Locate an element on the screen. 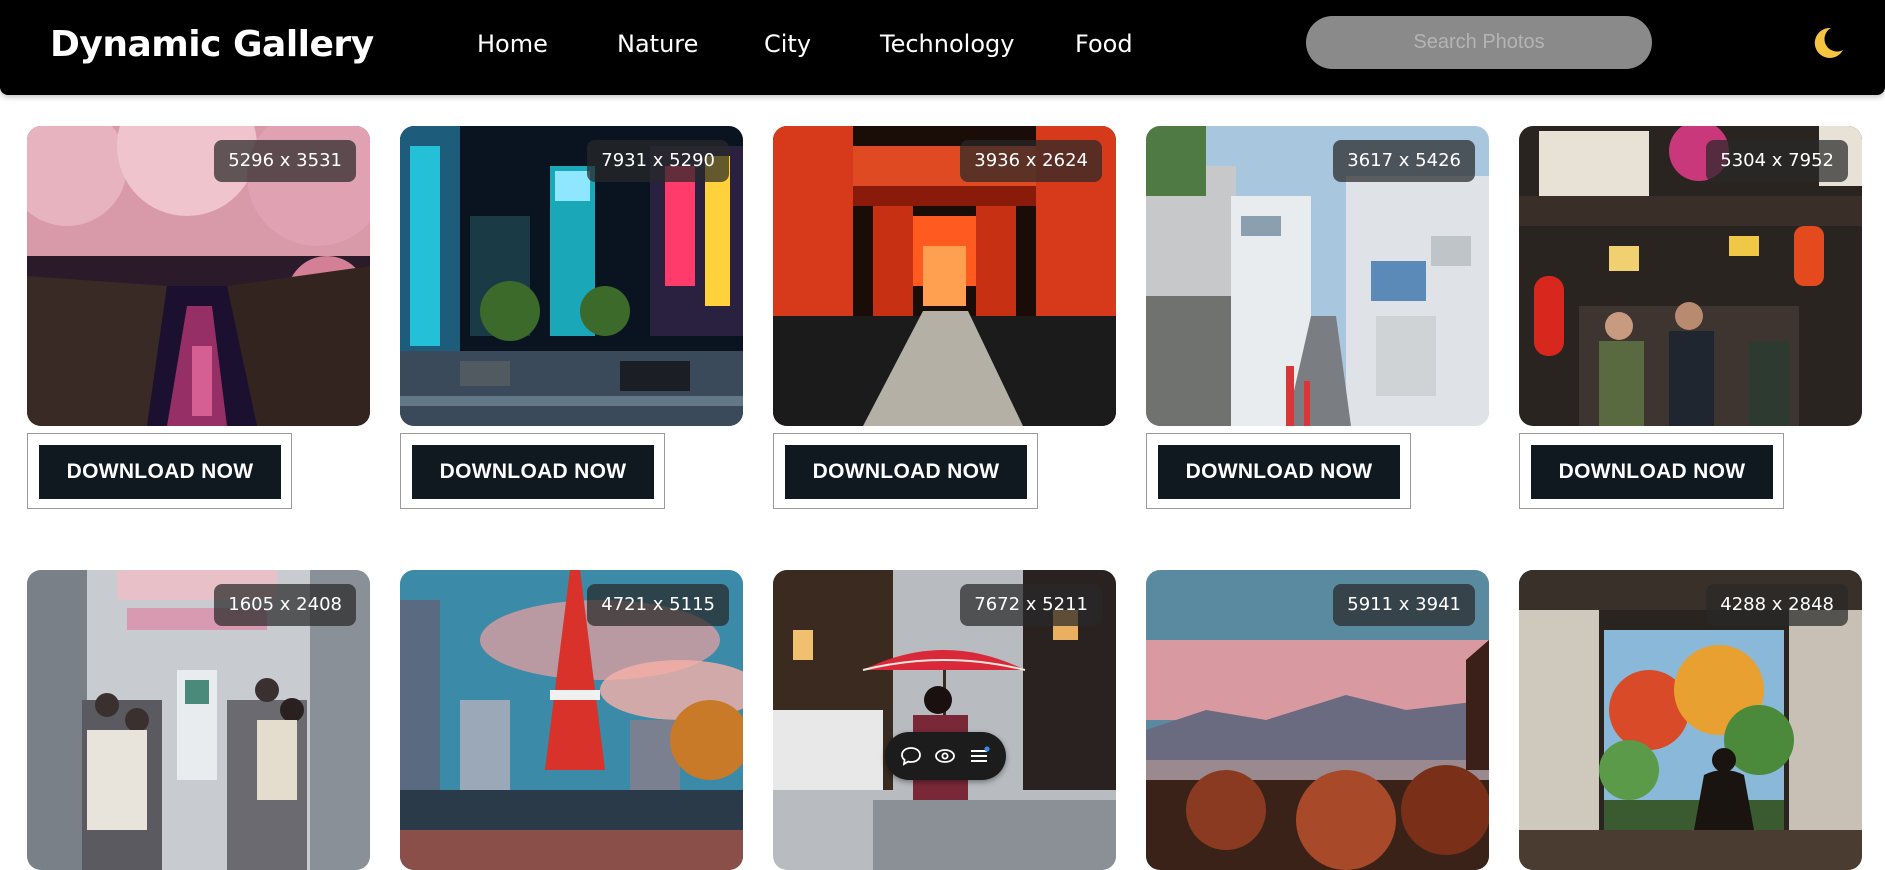 The height and width of the screenshot is (870, 1885). image-dimensions-badge: 7931 x 5290 is located at coordinates (658, 161).